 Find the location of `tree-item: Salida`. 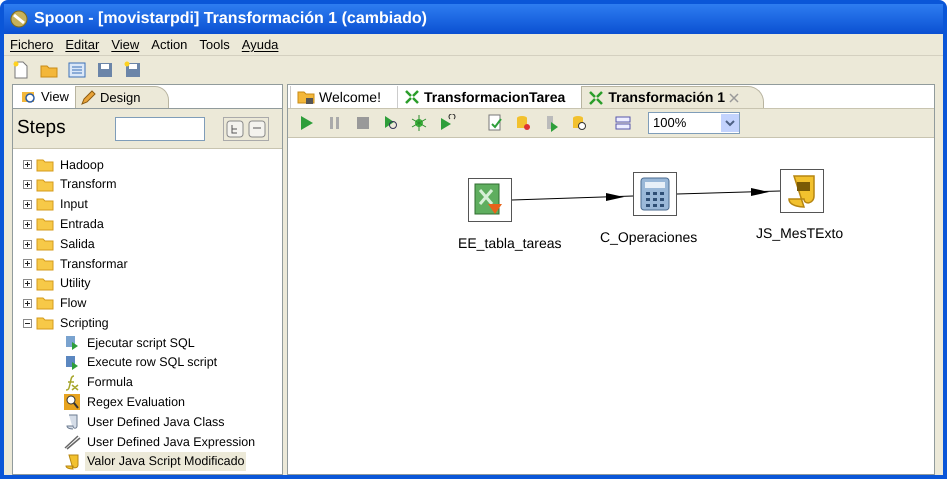

tree-item: Salida is located at coordinates (77, 244).